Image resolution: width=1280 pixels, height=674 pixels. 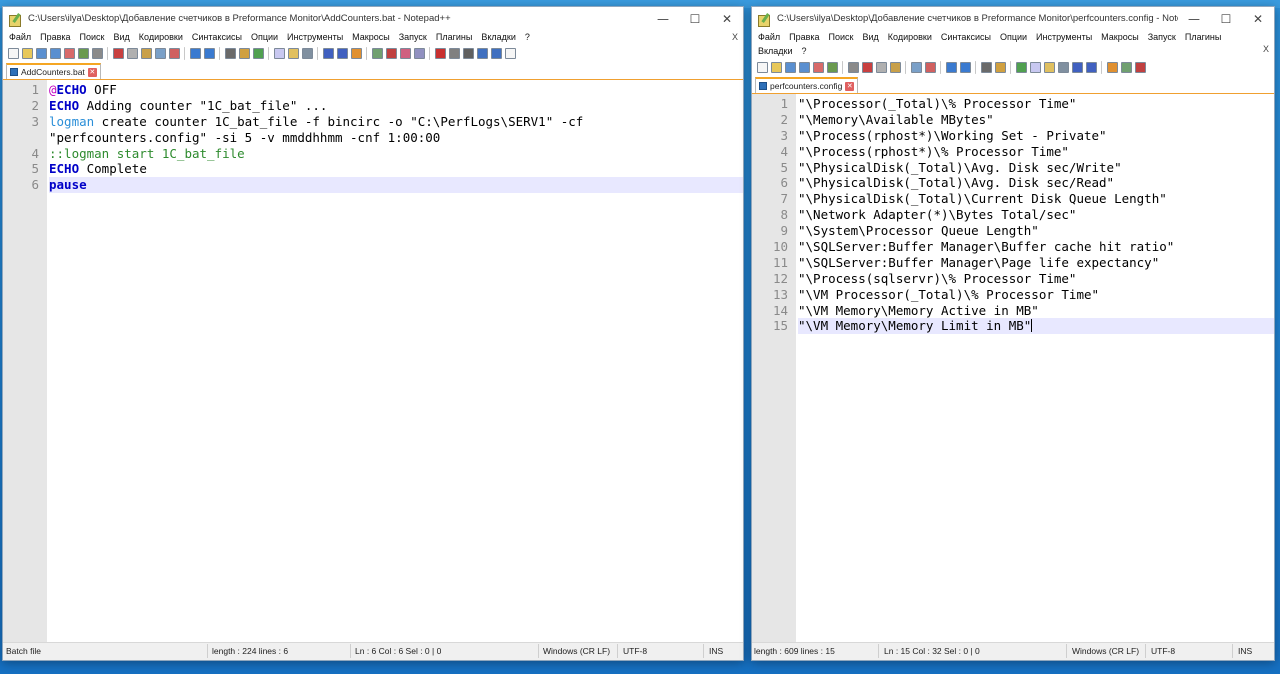 I want to click on menu-item-2: Поиск, so click(x=93, y=37).